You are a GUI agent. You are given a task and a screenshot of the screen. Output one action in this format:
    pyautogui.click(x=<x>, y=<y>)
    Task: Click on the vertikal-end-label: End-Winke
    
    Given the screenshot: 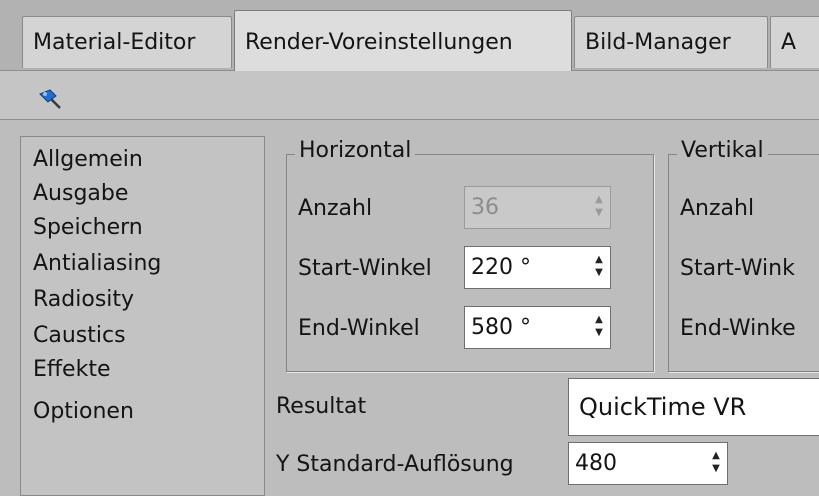 What is the action you would take?
    pyautogui.click(x=738, y=328)
    